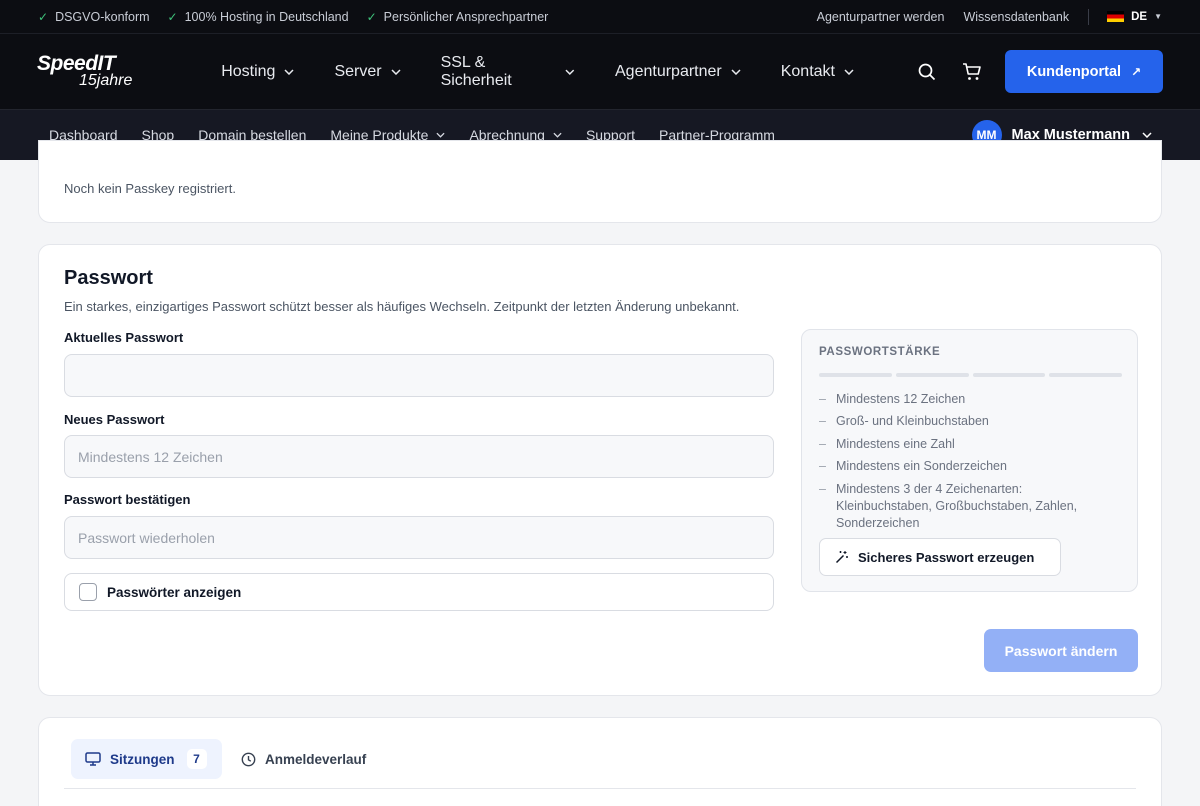 The image size is (1200, 806). What do you see at coordinates (196, 759) in the screenshot?
I see `session-count-badge: 7` at bounding box center [196, 759].